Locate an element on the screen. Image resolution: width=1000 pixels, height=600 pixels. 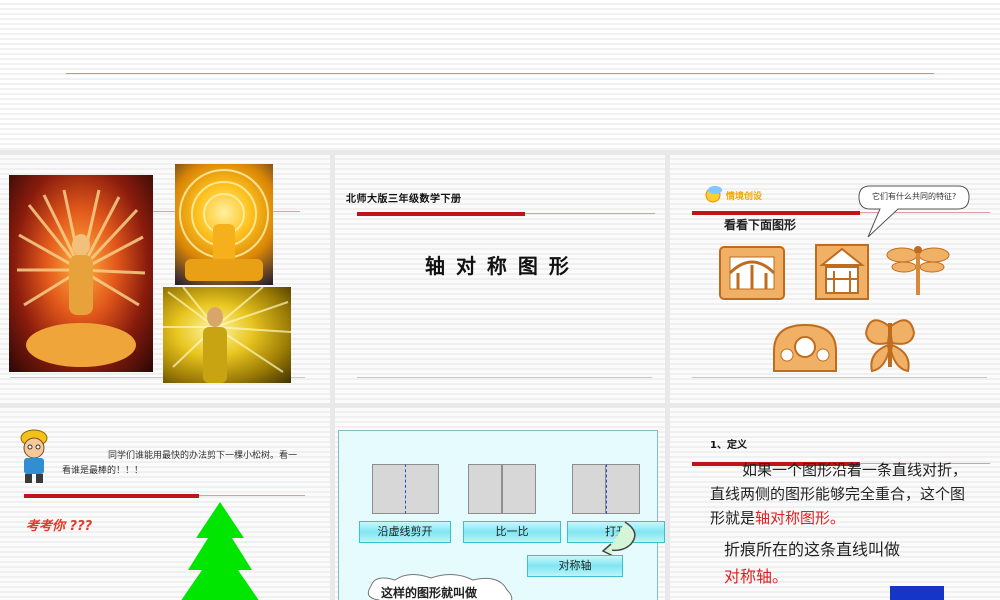
slide-thumbnail-3: 情境创设 它们有什么共同的特征? 看看下面图形 is located at coordinates (835, 279).